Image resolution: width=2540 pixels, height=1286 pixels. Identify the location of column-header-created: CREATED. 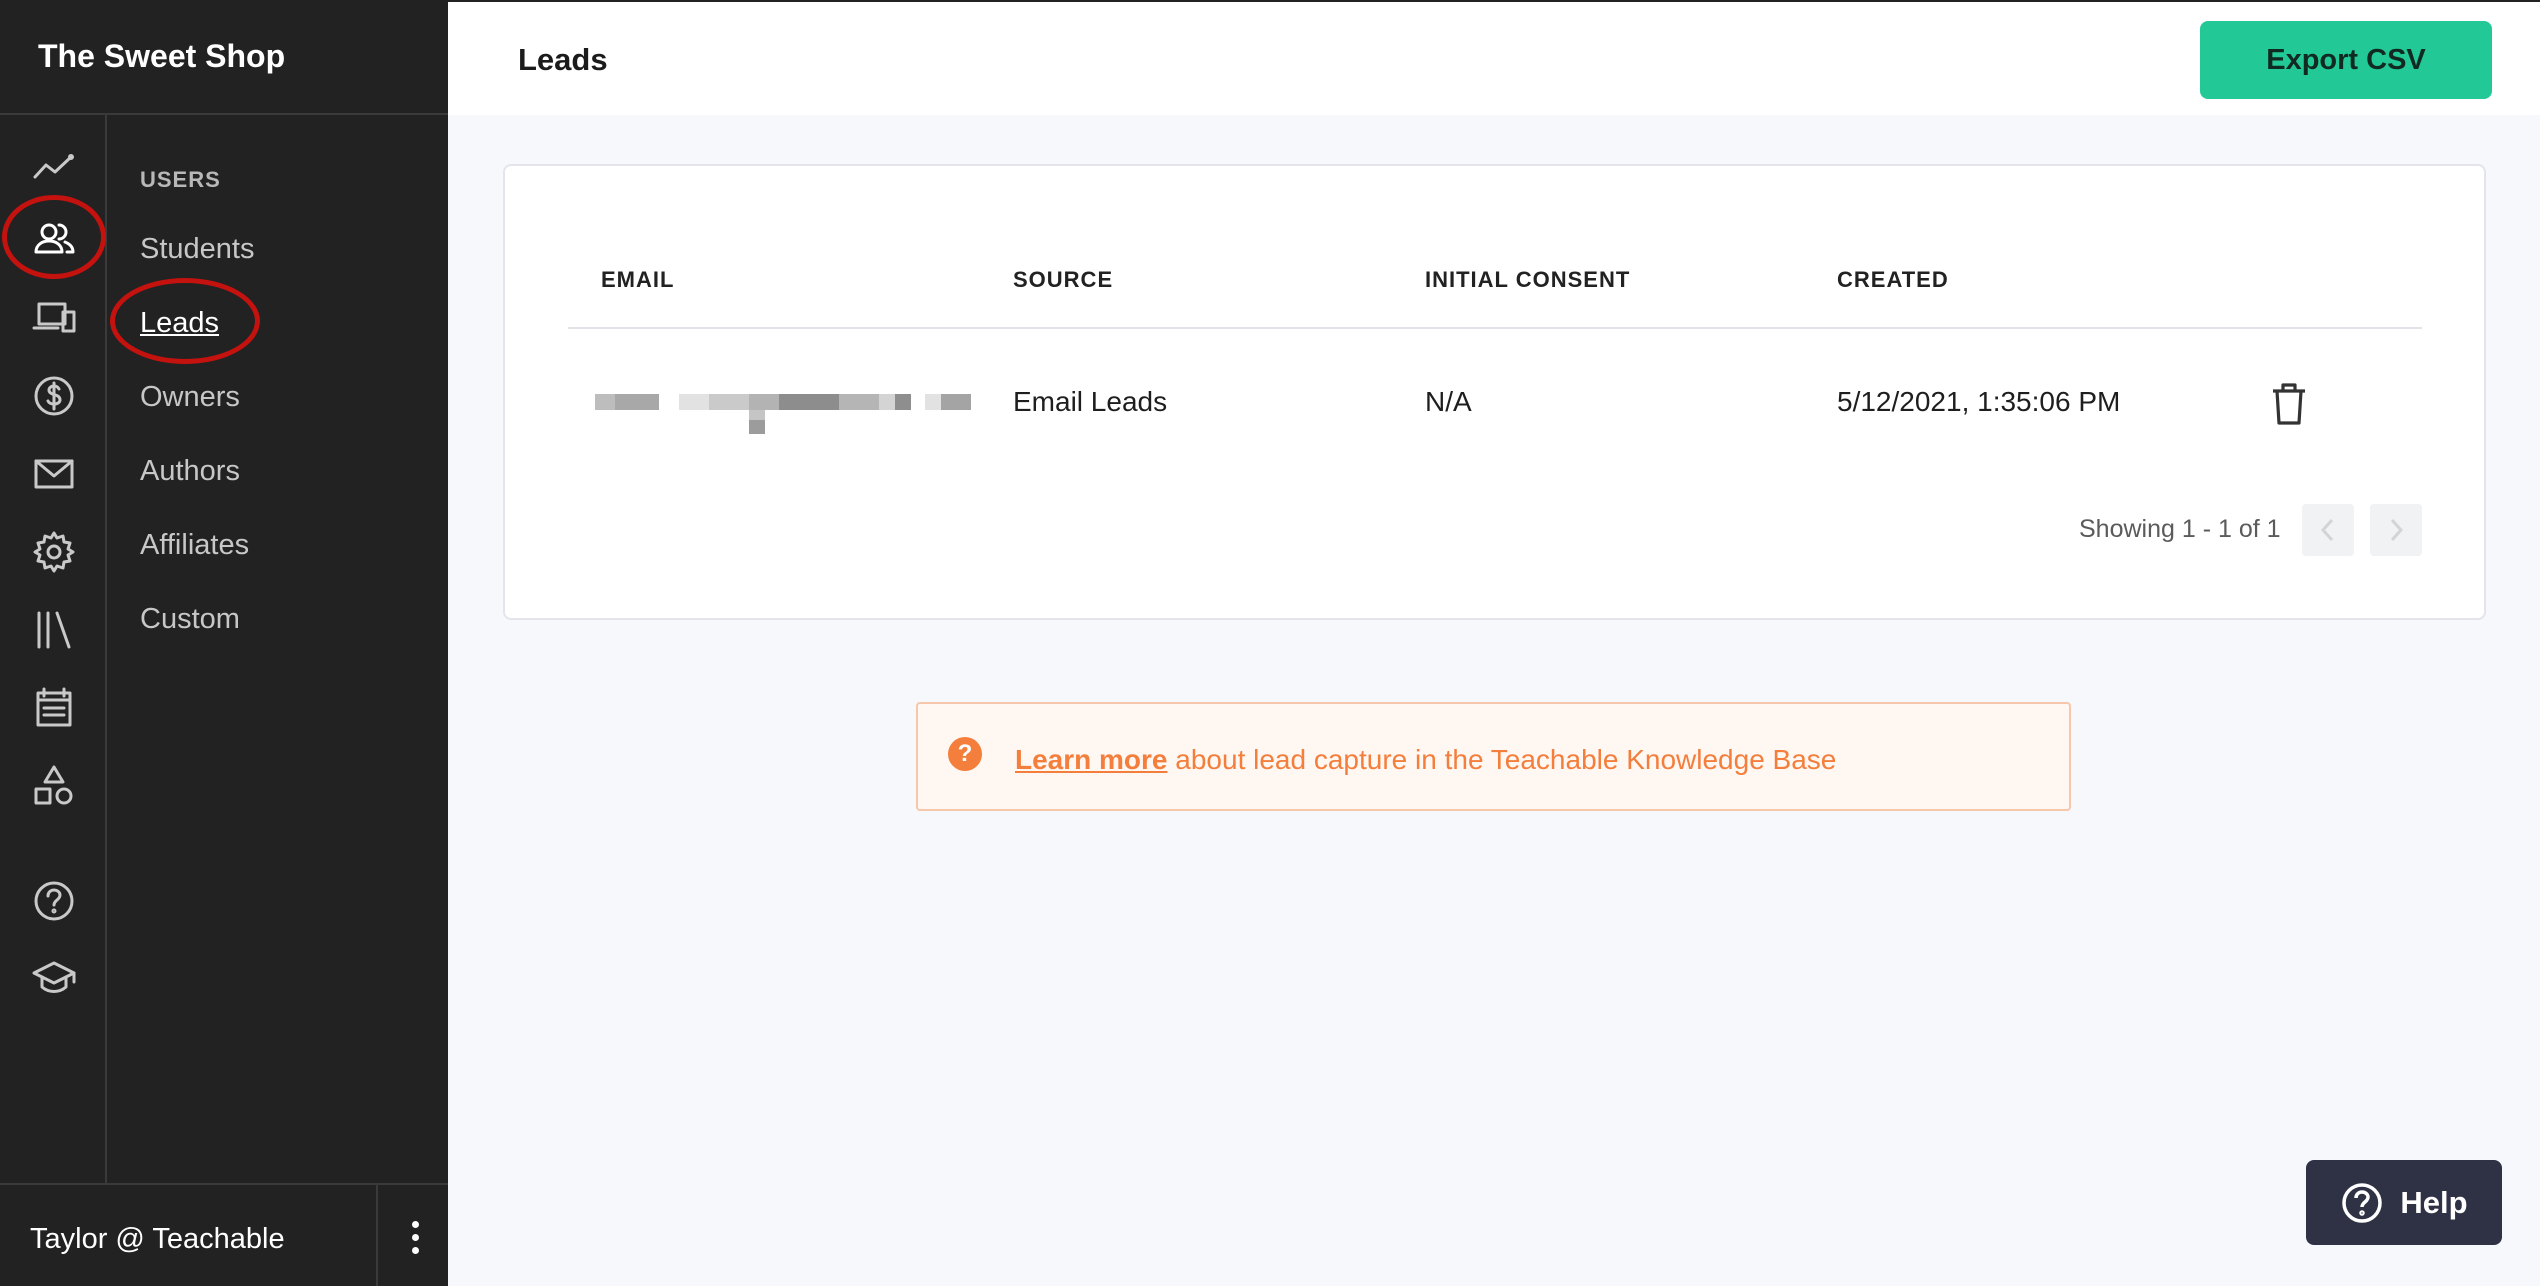
(1893, 280).